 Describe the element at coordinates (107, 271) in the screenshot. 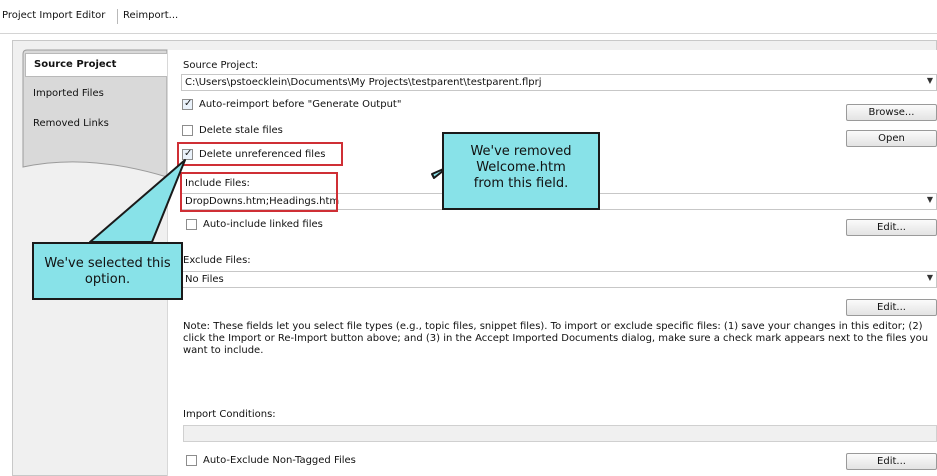

I see `callout-selected-option: We've selected this option.` at that location.